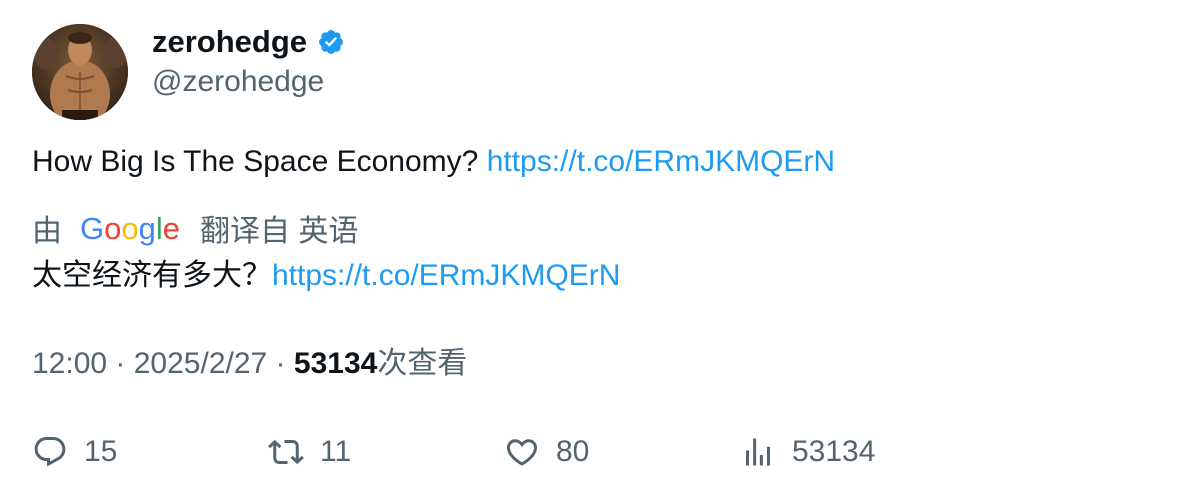  Describe the element at coordinates (546, 452) in the screenshot. I see `like-button: 80` at that location.